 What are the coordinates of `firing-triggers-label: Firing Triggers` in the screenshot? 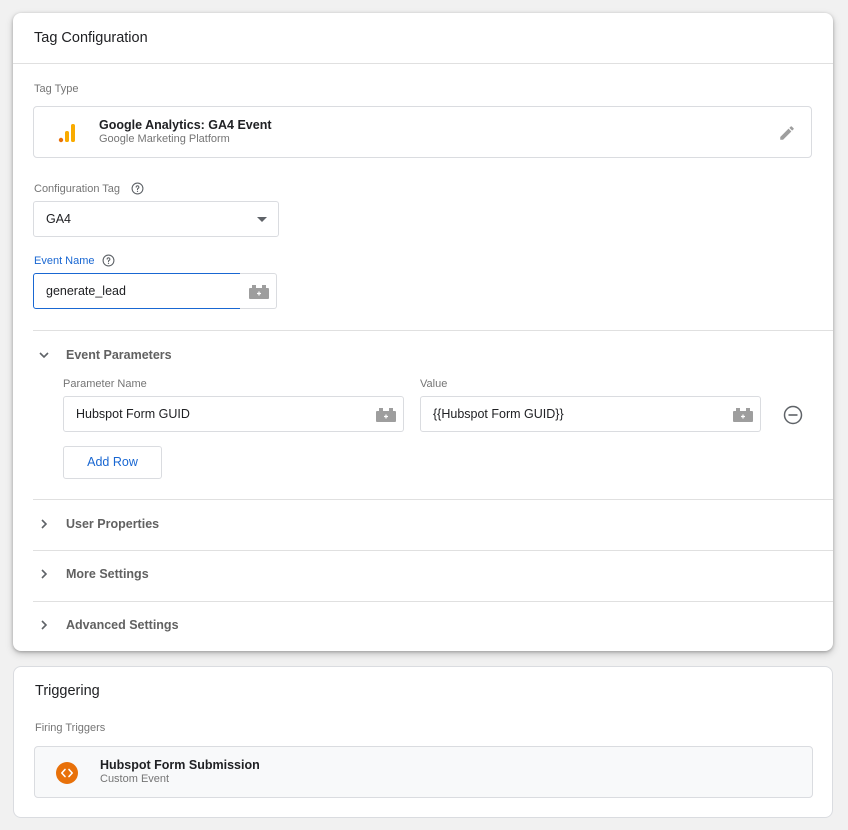 It's located at (70, 728).